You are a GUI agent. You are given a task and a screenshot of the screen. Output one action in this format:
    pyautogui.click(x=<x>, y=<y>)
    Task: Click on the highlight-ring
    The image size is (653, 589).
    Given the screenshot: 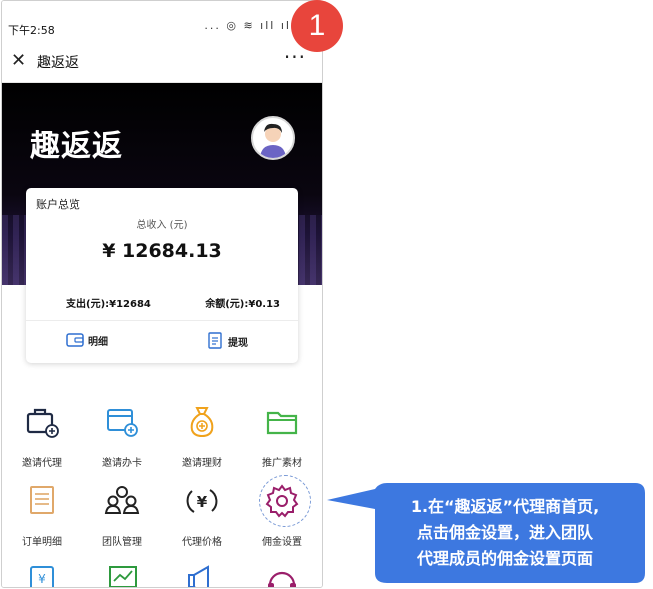 What is the action you would take?
    pyautogui.click(x=285, y=501)
    